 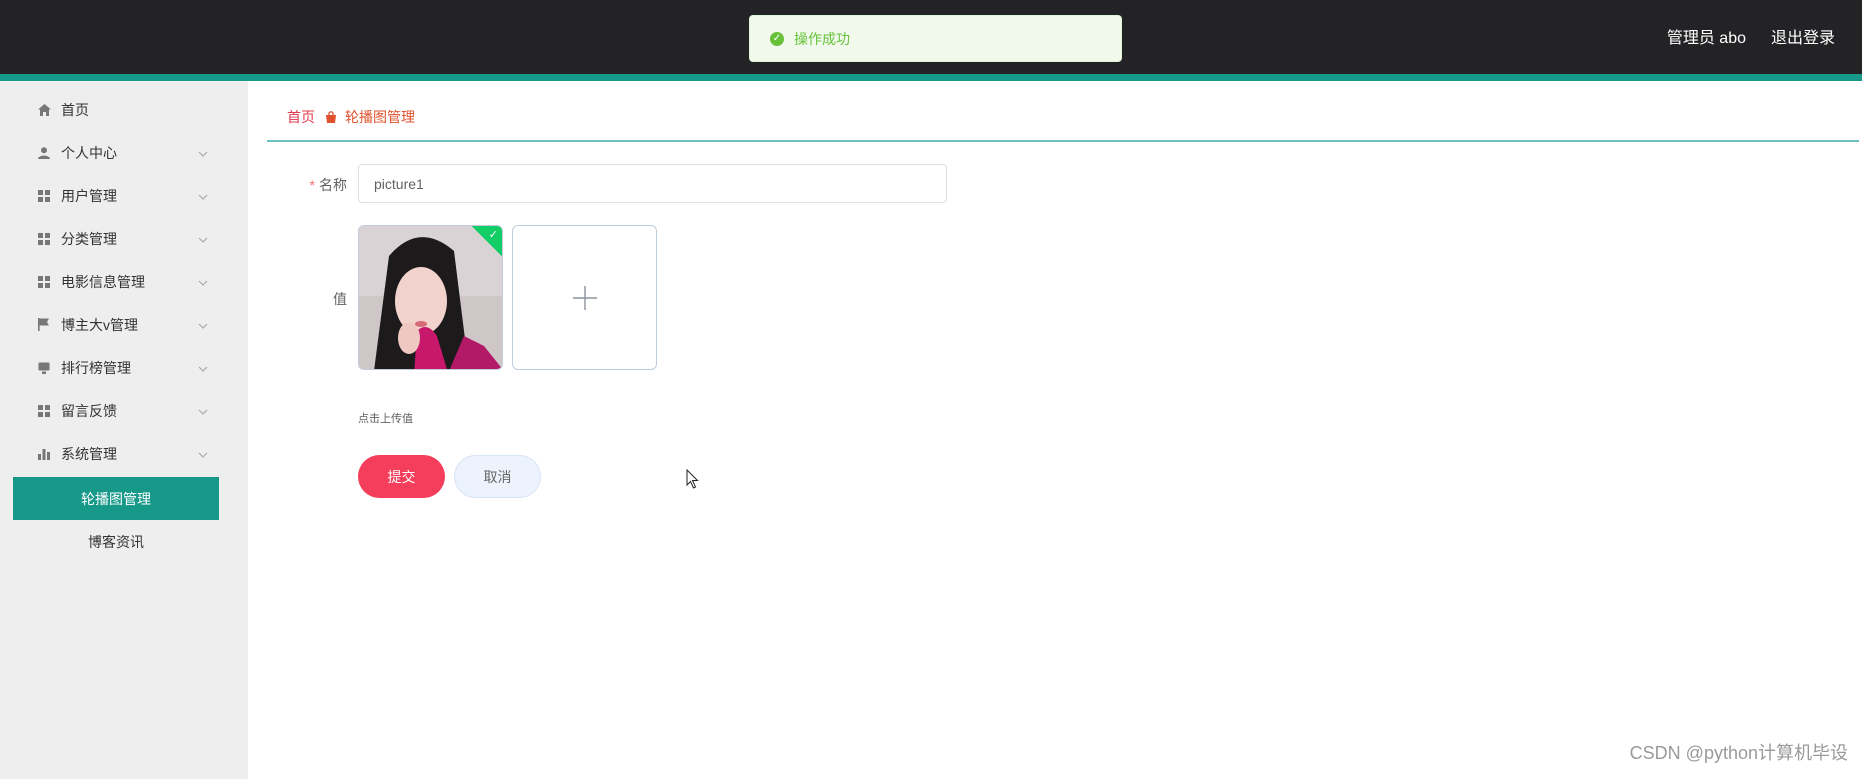 What do you see at coordinates (340, 299) in the screenshot?
I see `value-label: 值` at bounding box center [340, 299].